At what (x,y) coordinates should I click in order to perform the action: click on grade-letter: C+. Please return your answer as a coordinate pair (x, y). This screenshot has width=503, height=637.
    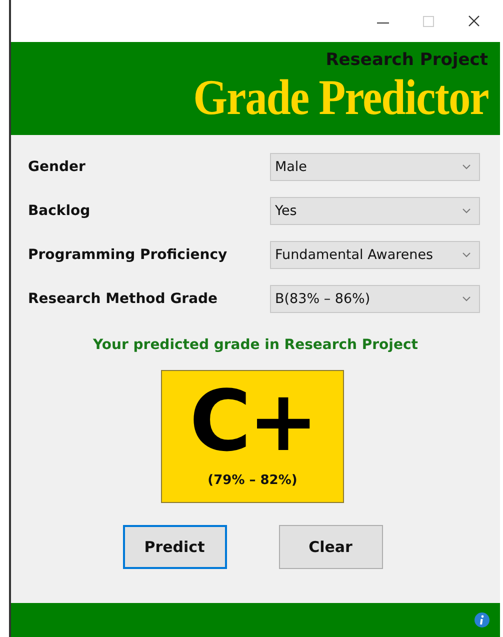
    Looking at the image, I should click on (252, 421).